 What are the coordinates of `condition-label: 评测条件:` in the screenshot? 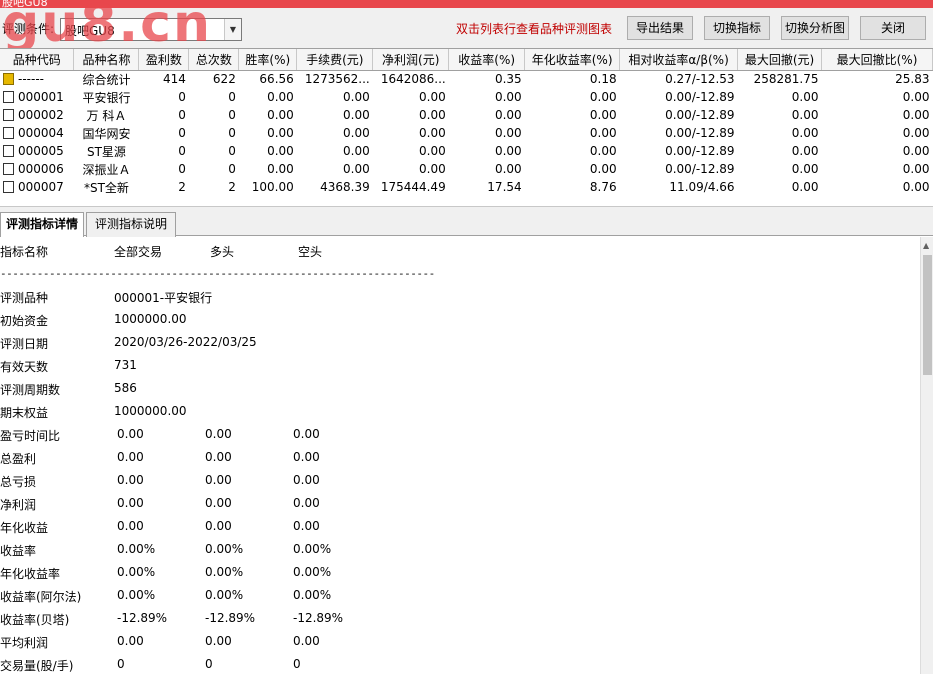 It's located at (28, 29).